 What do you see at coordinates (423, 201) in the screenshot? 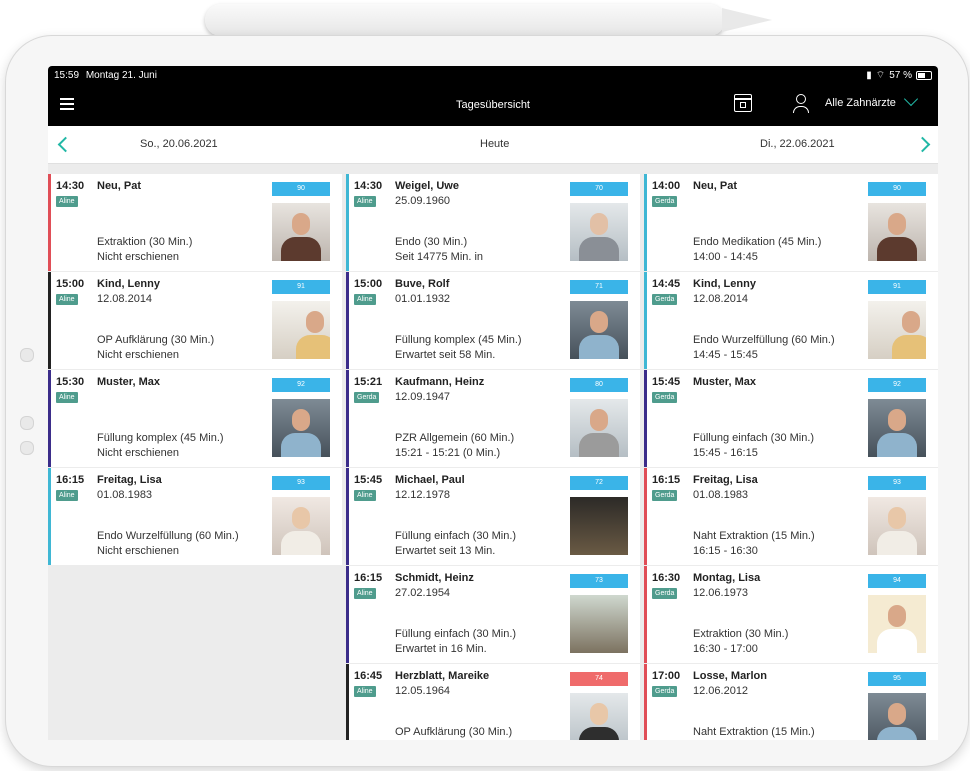
I see `patient-dob: 25.09.1960` at bounding box center [423, 201].